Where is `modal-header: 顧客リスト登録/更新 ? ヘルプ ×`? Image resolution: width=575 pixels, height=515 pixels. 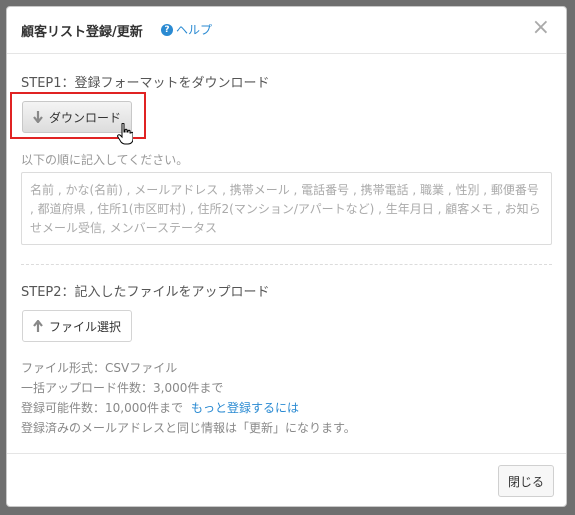 modal-header: 顧客リスト登録/更新 ? ヘルプ × is located at coordinates (286, 30).